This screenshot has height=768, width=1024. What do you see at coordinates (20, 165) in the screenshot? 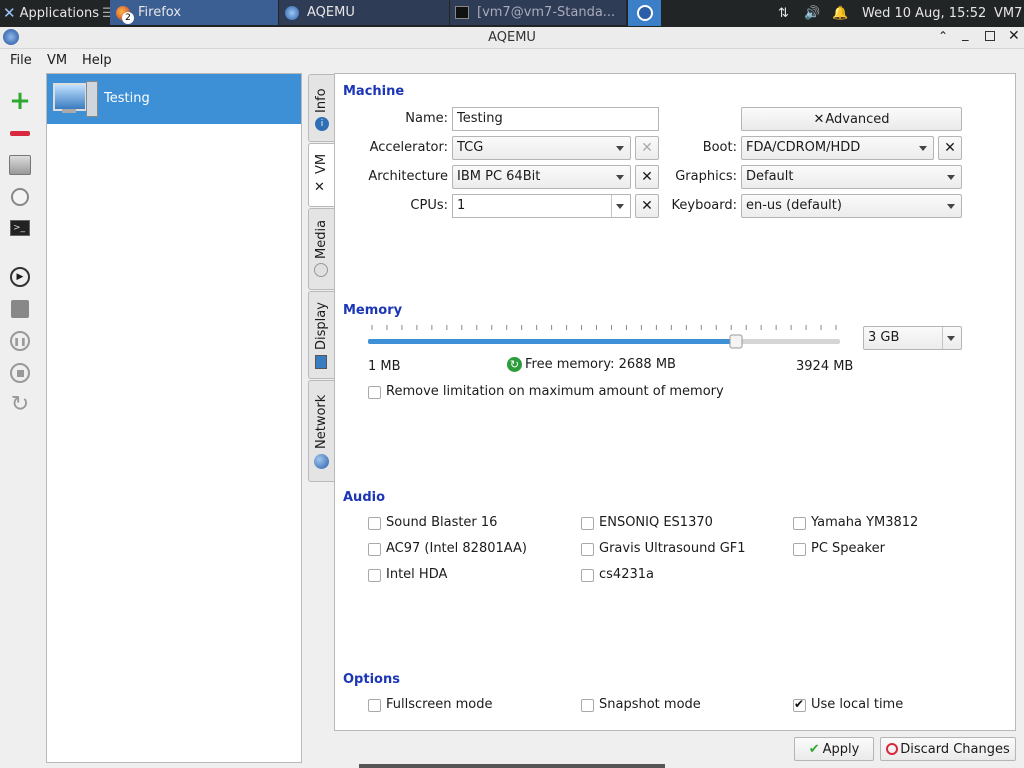
I see `hard-disk-button` at bounding box center [20, 165].